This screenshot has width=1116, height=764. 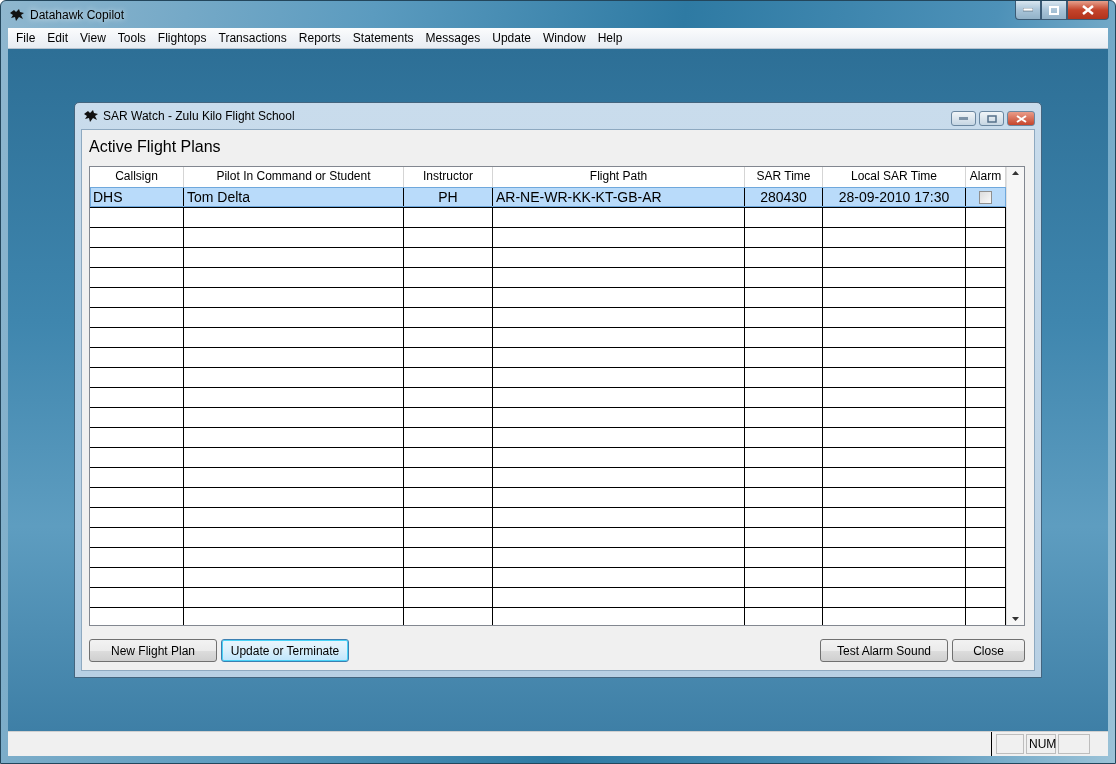 What do you see at coordinates (1041, 744) in the screenshot?
I see `status-panel: NUM` at bounding box center [1041, 744].